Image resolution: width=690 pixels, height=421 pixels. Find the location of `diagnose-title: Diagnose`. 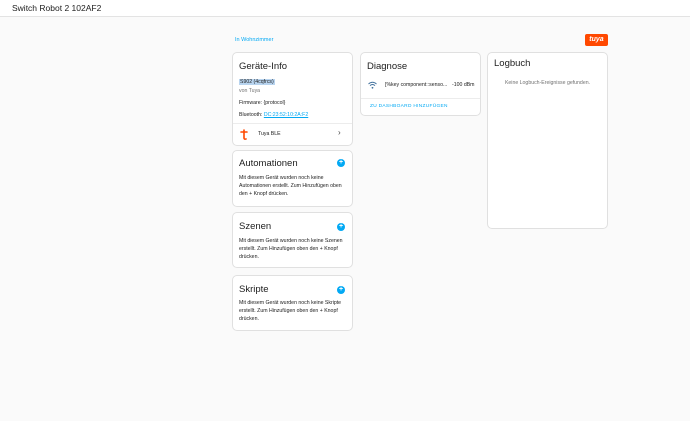

diagnose-title: Diagnose is located at coordinates (387, 66).